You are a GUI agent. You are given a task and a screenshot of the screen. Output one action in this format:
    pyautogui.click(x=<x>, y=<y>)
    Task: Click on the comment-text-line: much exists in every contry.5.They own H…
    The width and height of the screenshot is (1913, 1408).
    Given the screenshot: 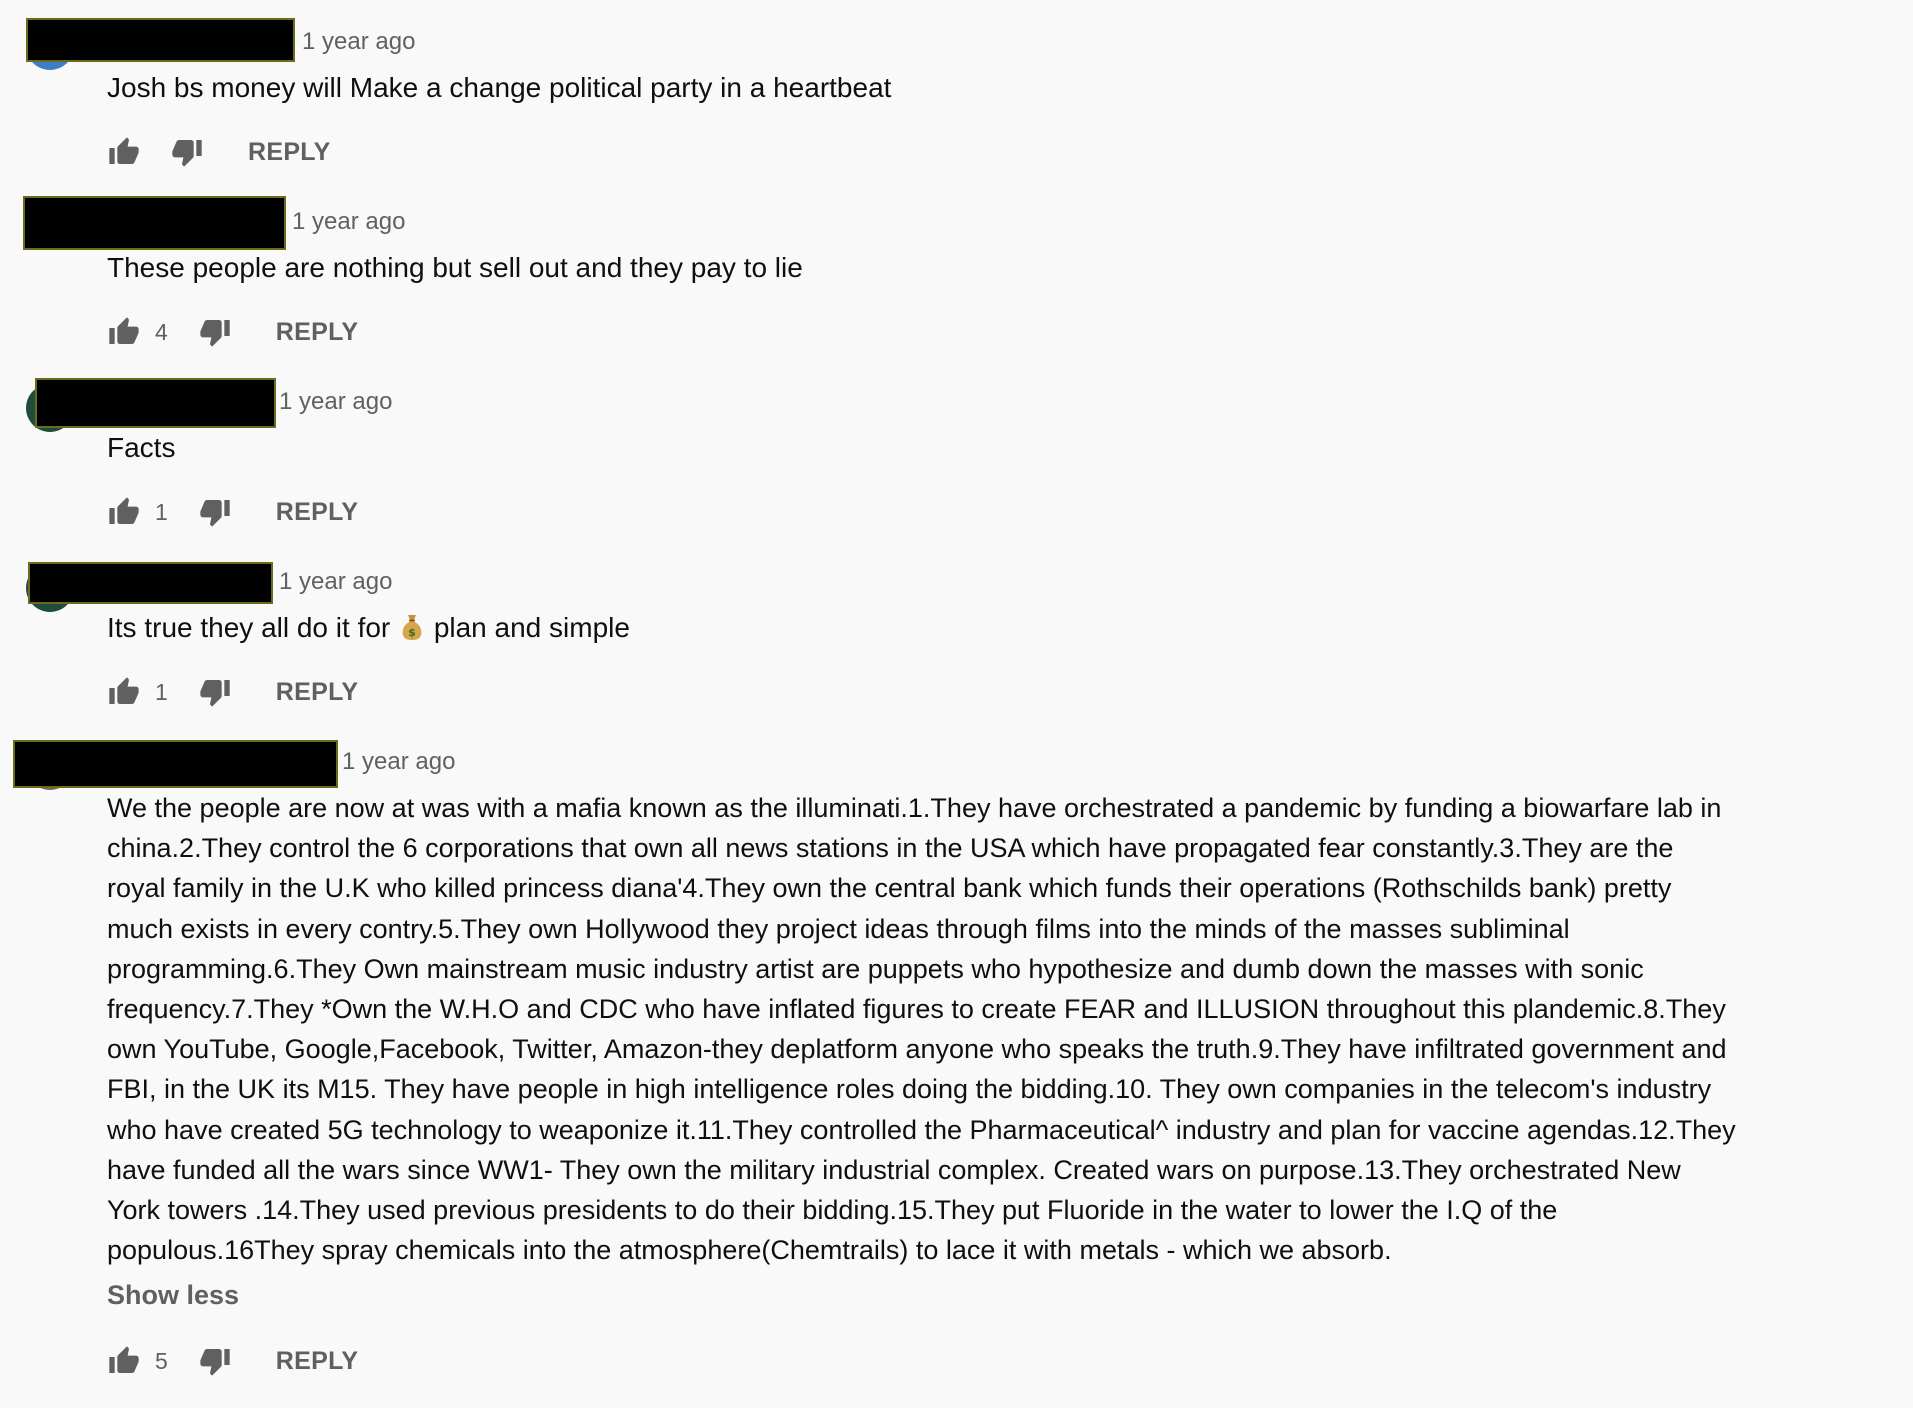 What is the action you would take?
    pyautogui.click(x=838, y=928)
    